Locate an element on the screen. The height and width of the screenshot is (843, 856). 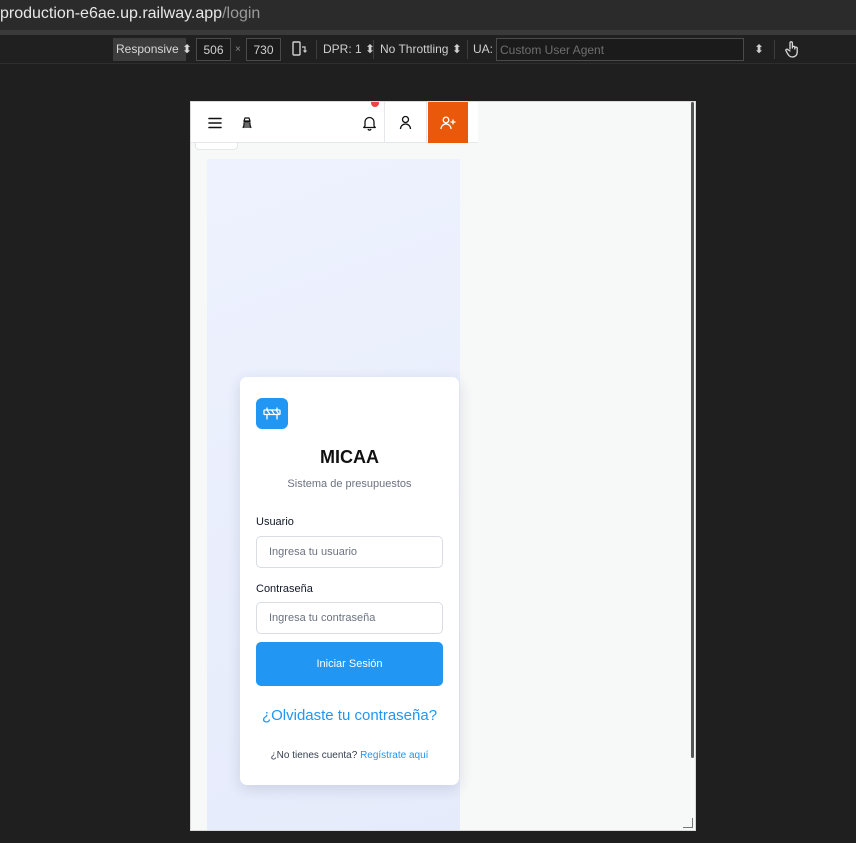
url-bar: production-e6ae.up.railway.app/login is located at coordinates (428, 15).